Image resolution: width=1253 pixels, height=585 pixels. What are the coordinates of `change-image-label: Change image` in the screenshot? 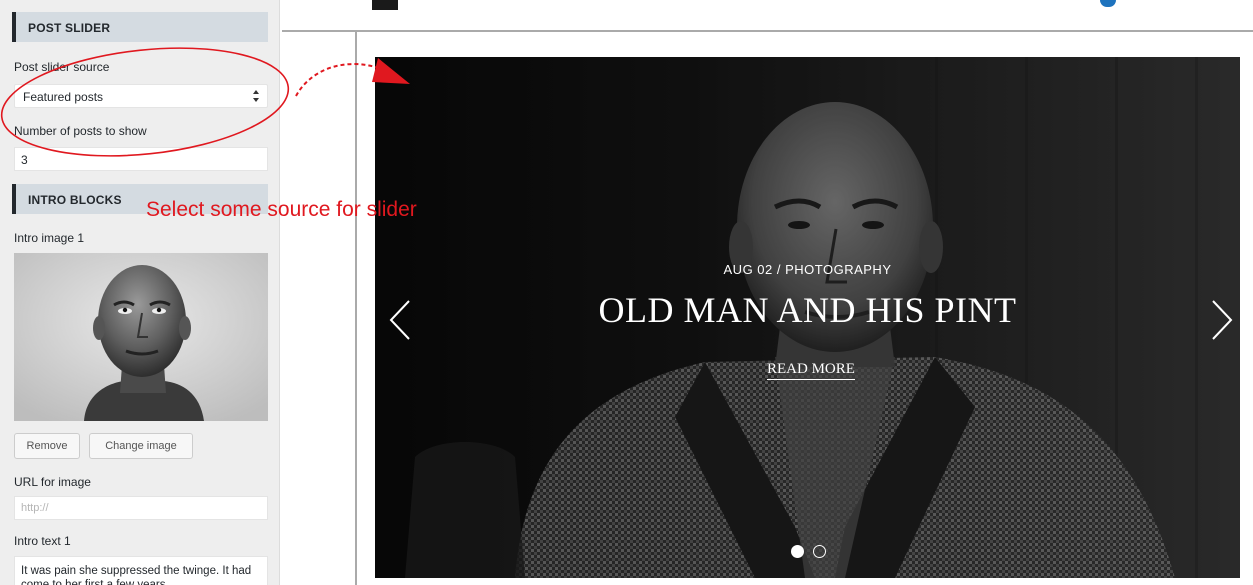 It's located at (141, 446).